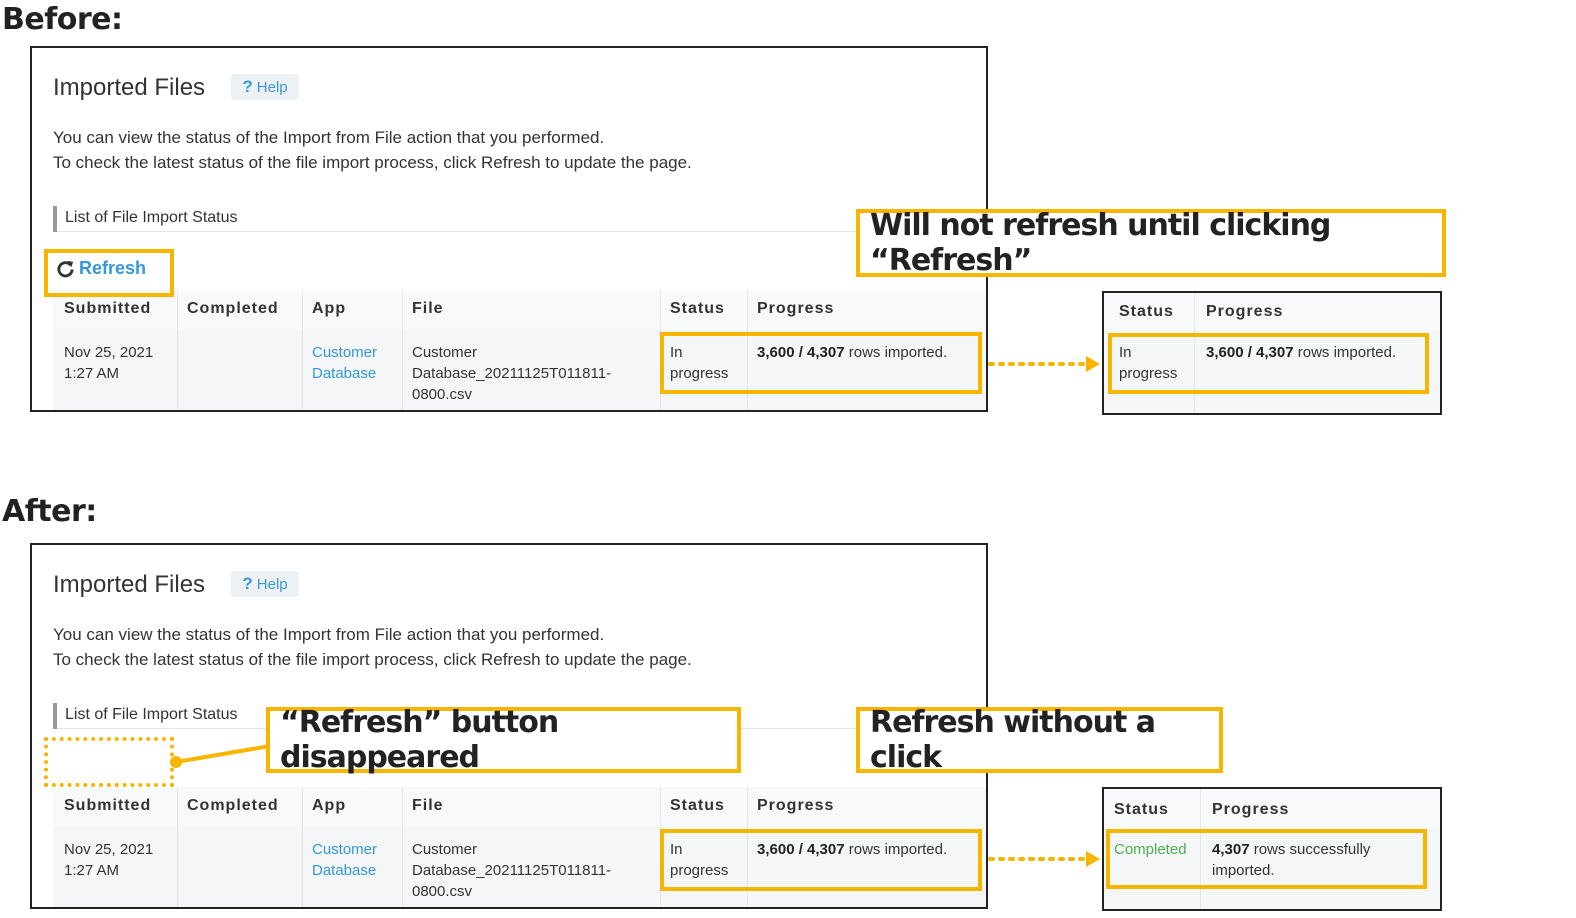 This screenshot has width=1576, height=918. I want to click on after-label: After:, so click(49, 511).